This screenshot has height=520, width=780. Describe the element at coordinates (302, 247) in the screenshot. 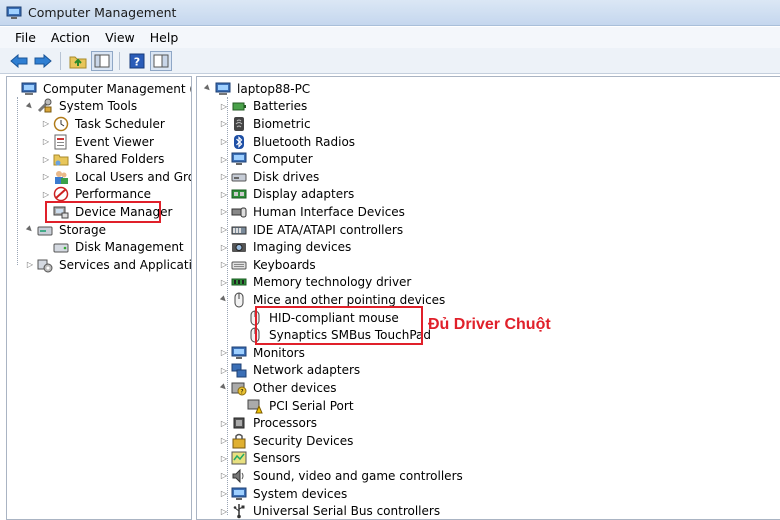

I see `tree-item-label: Imaging devices` at that location.